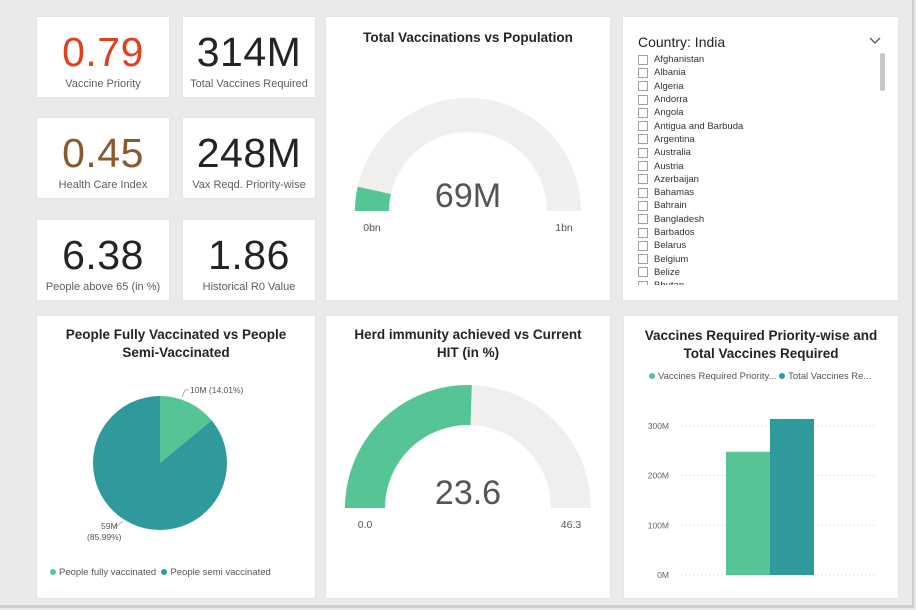  I want to click on slicer-item: Belize, so click(754, 272).